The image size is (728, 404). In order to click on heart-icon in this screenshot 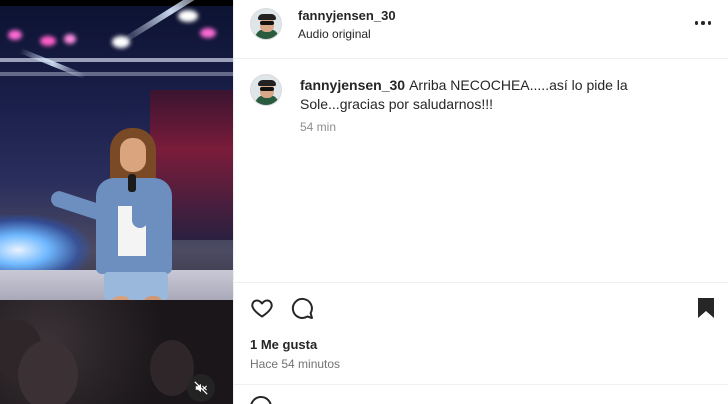, I will do `click(262, 308)`.